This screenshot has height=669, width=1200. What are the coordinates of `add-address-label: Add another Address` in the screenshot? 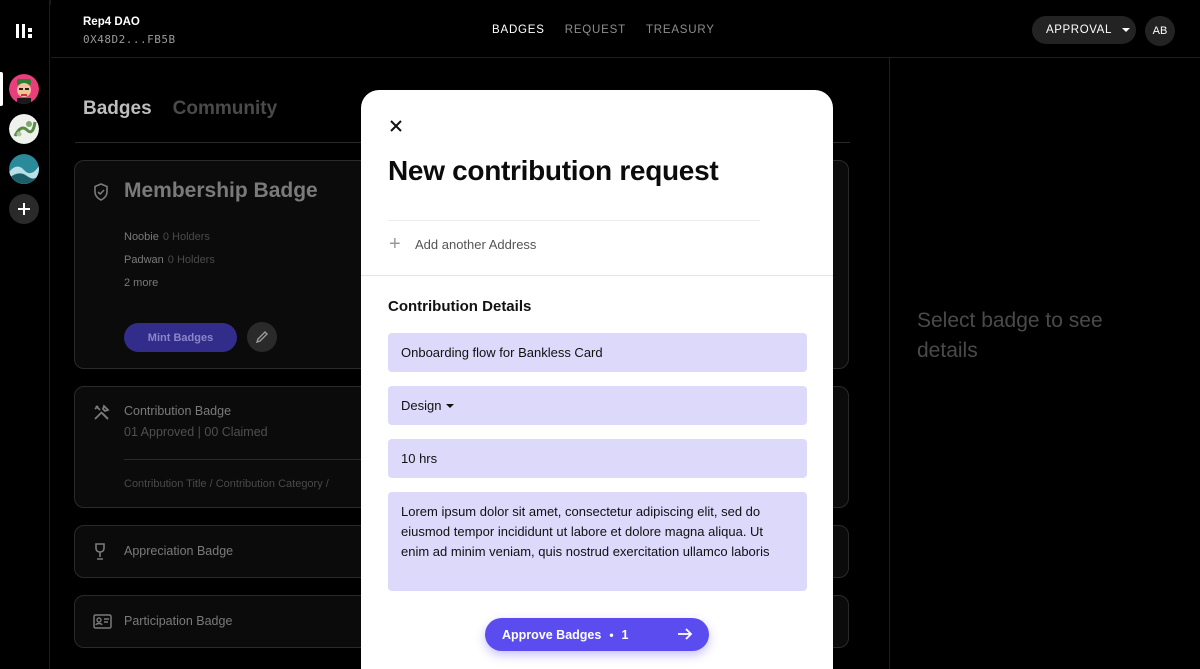 It's located at (476, 244).